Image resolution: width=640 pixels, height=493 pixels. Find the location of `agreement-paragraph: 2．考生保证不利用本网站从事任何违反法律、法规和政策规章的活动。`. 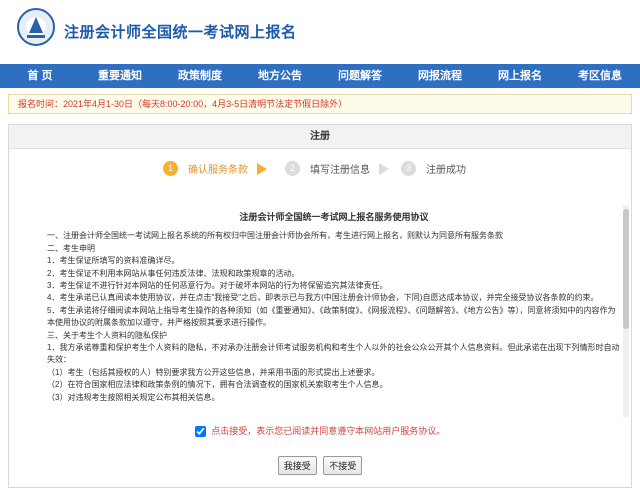

agreement-paragraph: 2．考生保证不利用本网站从事任何违反法律、法规和政策规章的活动。 is located at coordinates (173, 273).